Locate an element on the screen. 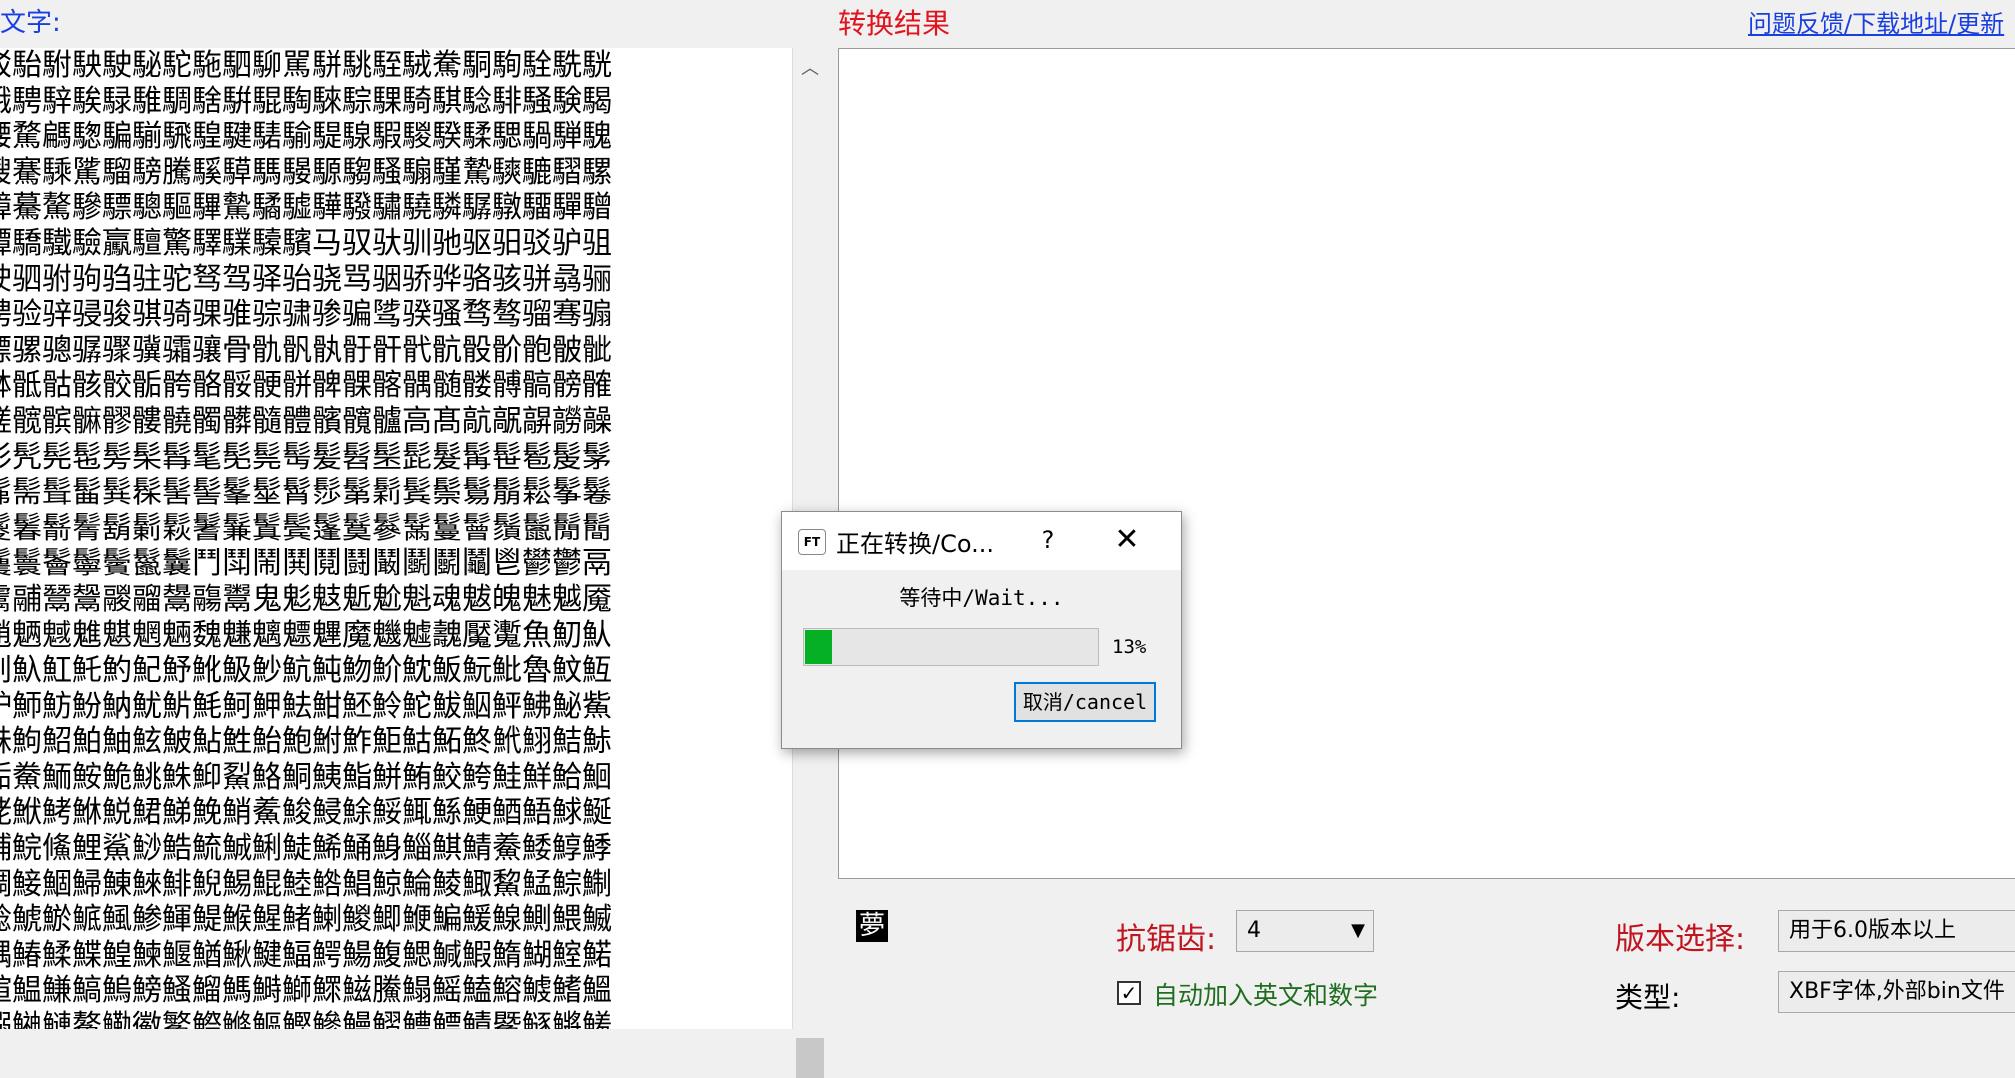 This screenshot has height=1078, width=2015. progress-percent: 13% is located at coordinates (1129, 647).